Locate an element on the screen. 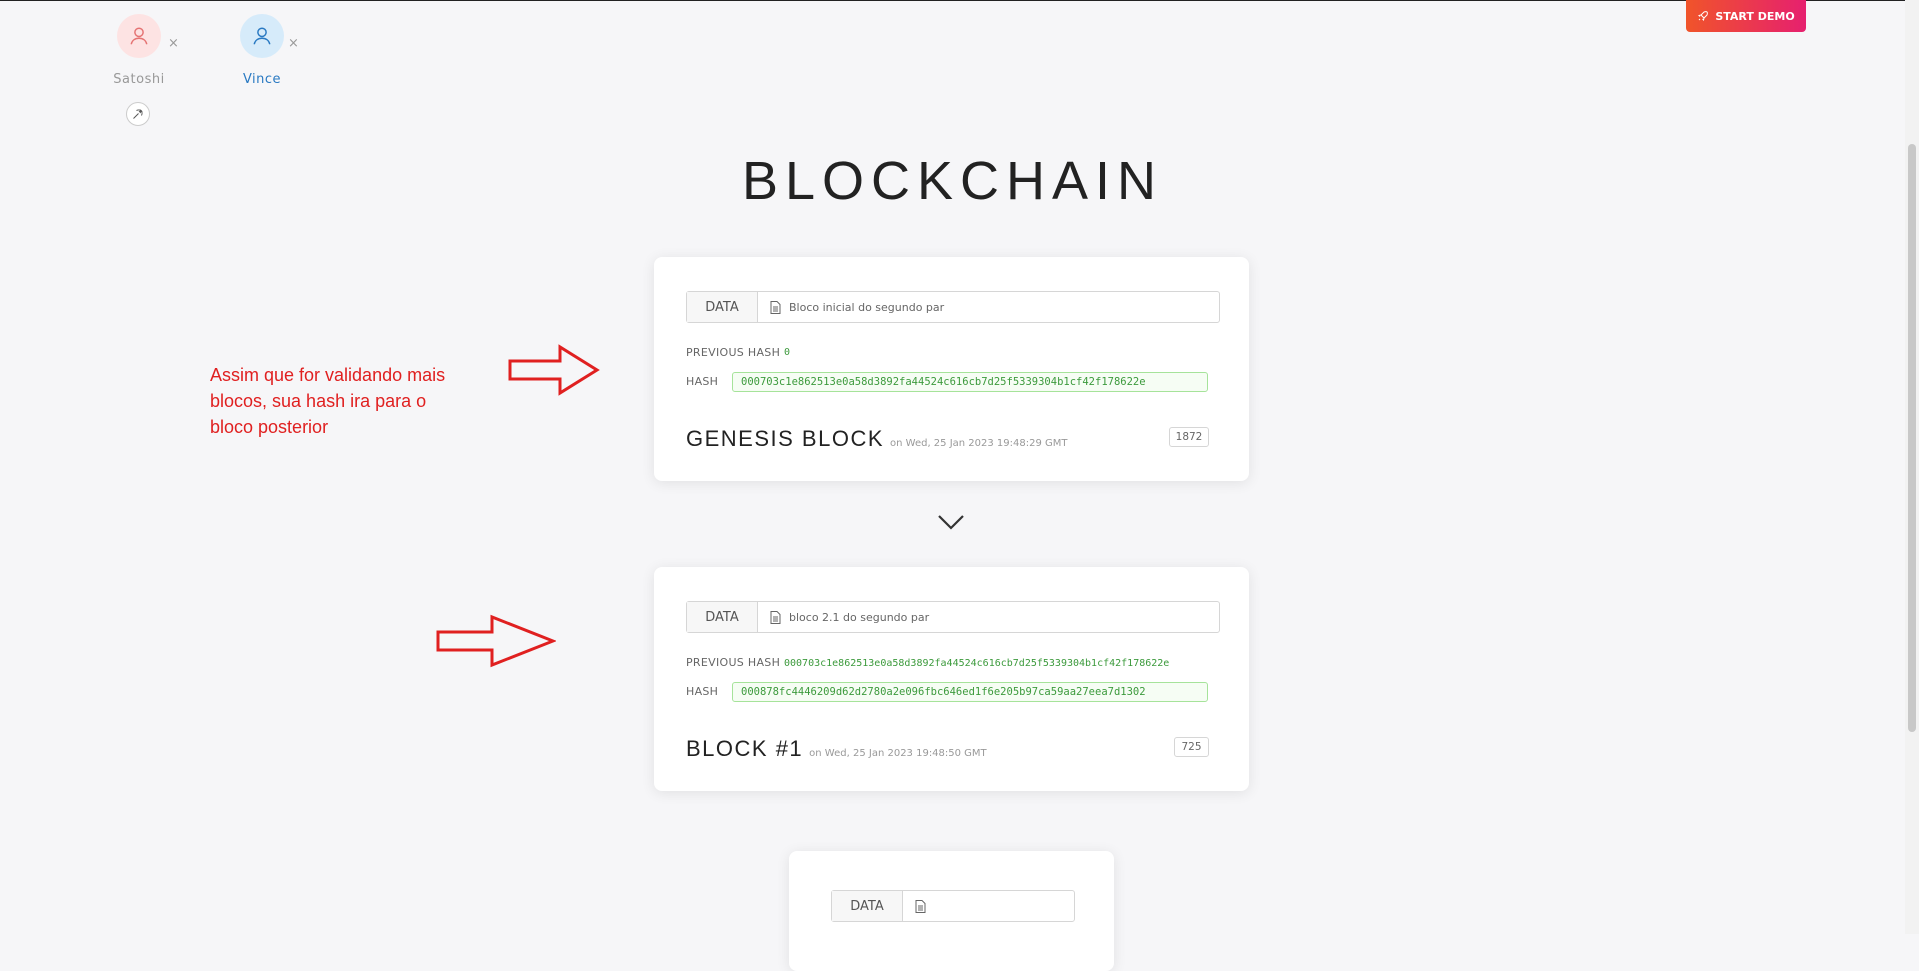 Image resolution: width=1919 pixels, height=971 pixels. user-name-vince: Vince is located at coordinates (262, 79).